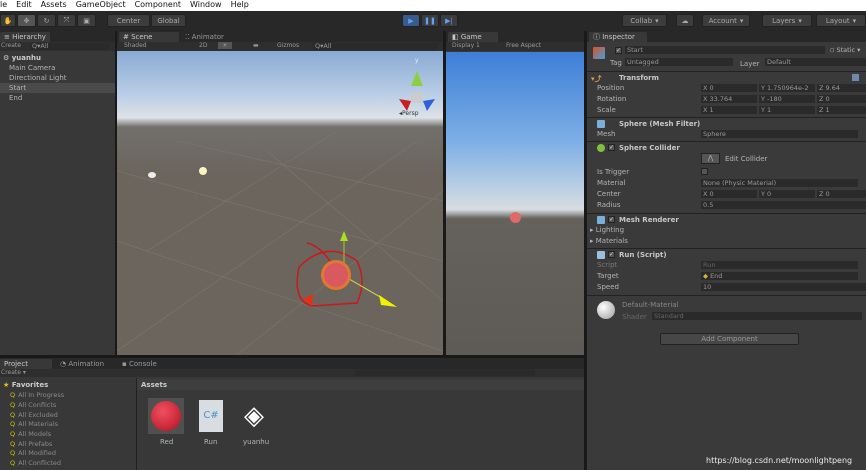  I want to click on fav-item: Q All In Progress, so click(37, 395).